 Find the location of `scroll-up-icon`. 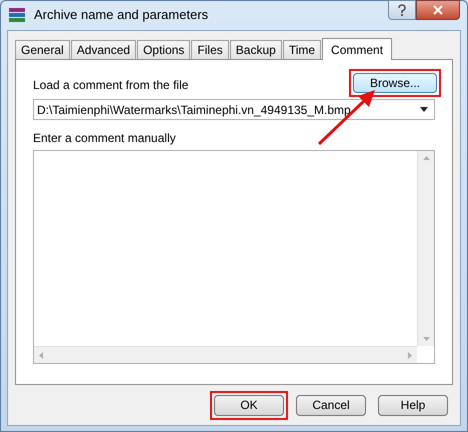

scroll-up-icon is located at coordinates (426, 158).